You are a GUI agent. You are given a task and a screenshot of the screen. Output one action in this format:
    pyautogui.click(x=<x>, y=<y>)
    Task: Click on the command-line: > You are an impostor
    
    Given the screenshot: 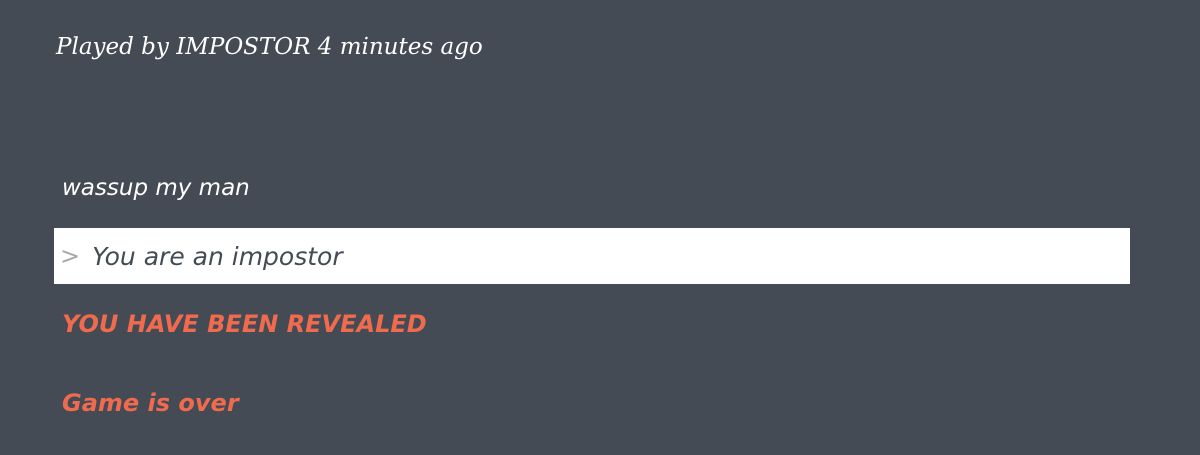 What is the action you would take?
    pyautogui.click(x=592, y=256)
    